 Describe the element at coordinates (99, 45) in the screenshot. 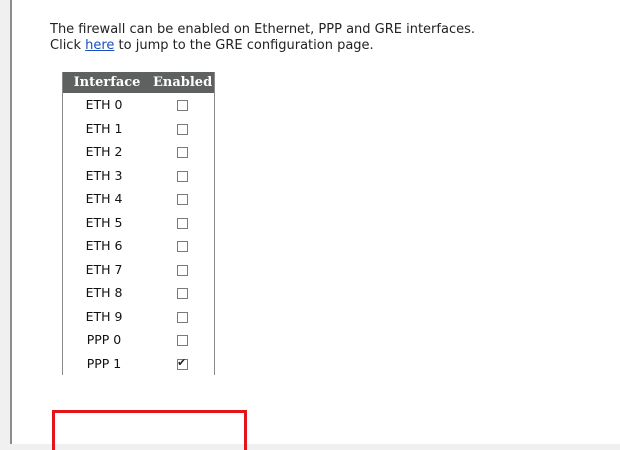

I see `gre-config-link: here` at that location.